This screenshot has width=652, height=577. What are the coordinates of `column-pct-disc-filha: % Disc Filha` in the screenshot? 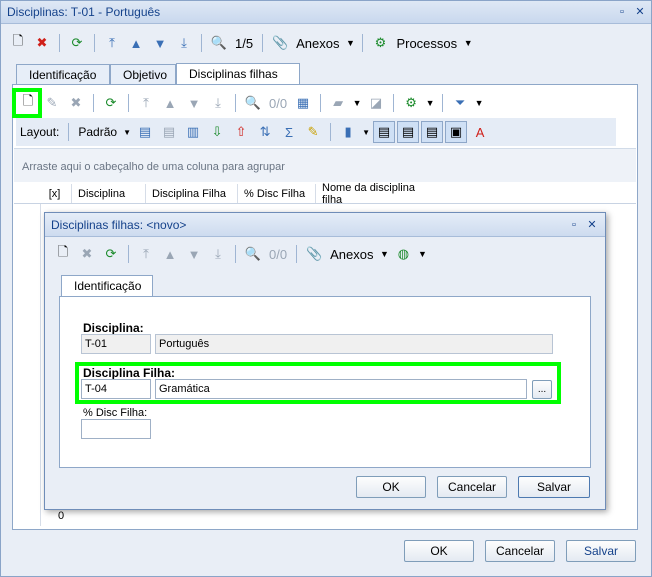 It's located at (277, 193).